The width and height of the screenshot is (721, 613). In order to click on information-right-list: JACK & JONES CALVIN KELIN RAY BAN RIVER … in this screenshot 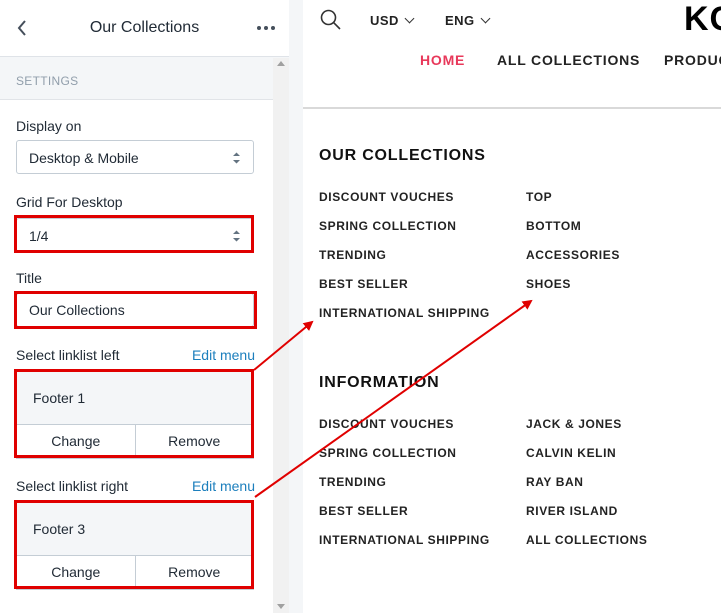, I will do `click(586, 489)`.